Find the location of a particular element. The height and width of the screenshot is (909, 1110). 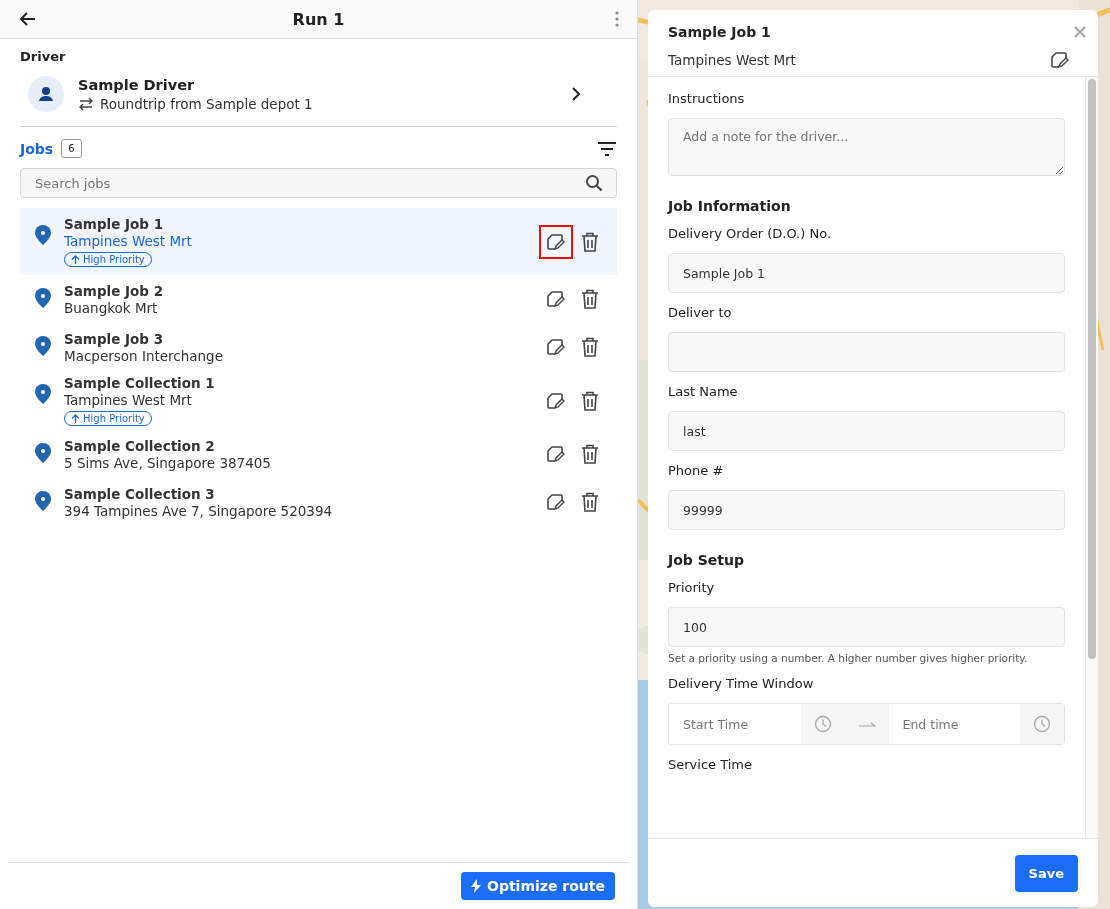

job-address: 394 Tampines Ave 7, Singapore 520394 is located at coordinates (198, 510).